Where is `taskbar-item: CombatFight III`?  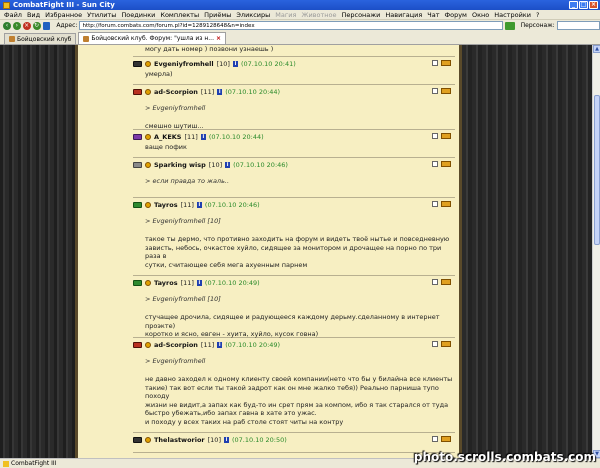
taskbar-item: CombatFight III is located at coordinates (29, 463).